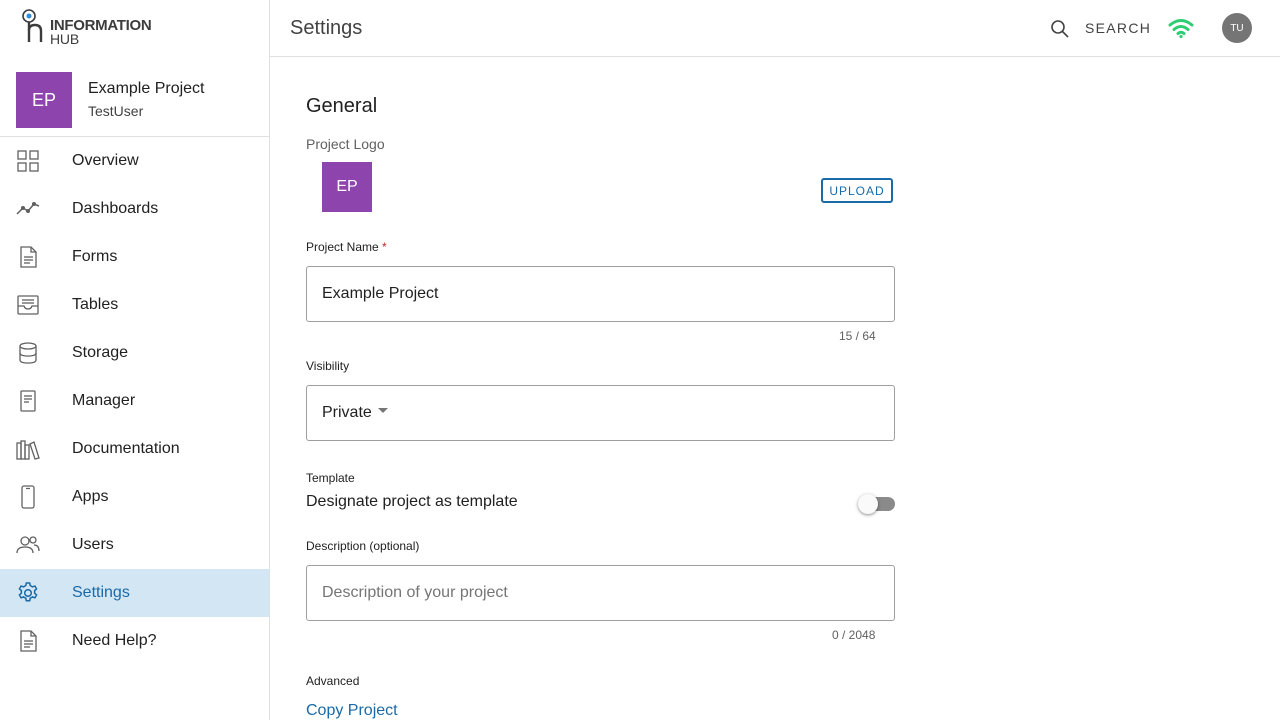 The width and height of the screenshot is (1280, 720). Describe the element at coordinates (28, 497) in the screenshot. I see `phone-icon` at that location.